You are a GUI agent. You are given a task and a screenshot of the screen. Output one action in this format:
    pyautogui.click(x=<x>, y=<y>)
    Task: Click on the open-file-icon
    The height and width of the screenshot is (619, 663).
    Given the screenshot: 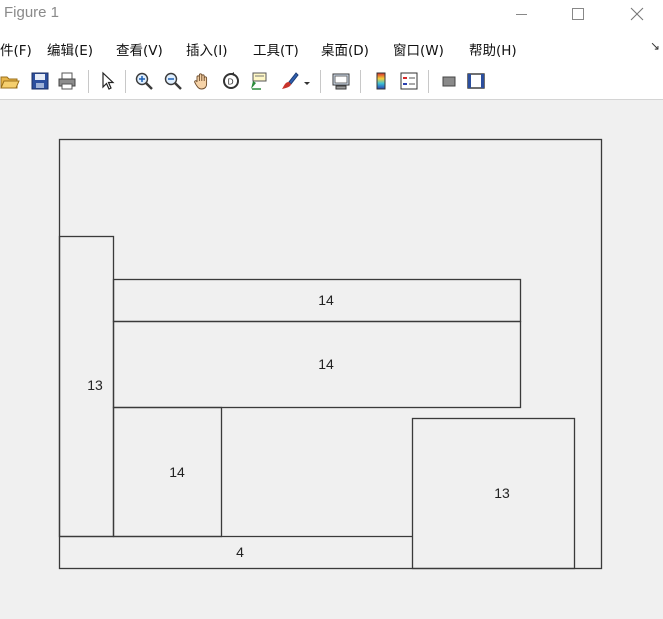 What is the action you would take?
    pyautogui.click(x=10, y=81)
    